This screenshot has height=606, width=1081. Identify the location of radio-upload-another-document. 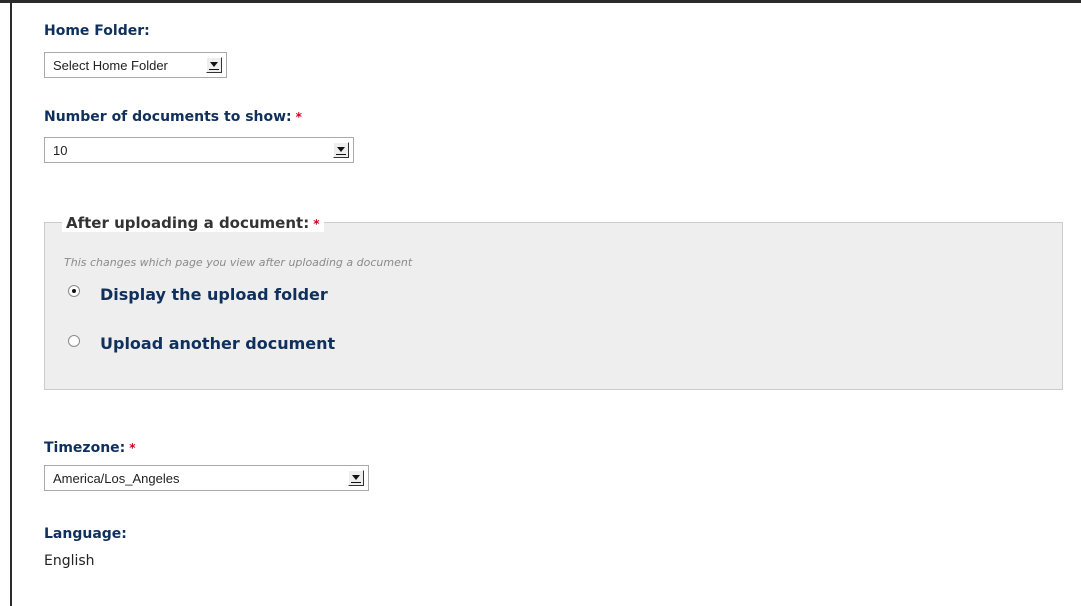
(74, 341).